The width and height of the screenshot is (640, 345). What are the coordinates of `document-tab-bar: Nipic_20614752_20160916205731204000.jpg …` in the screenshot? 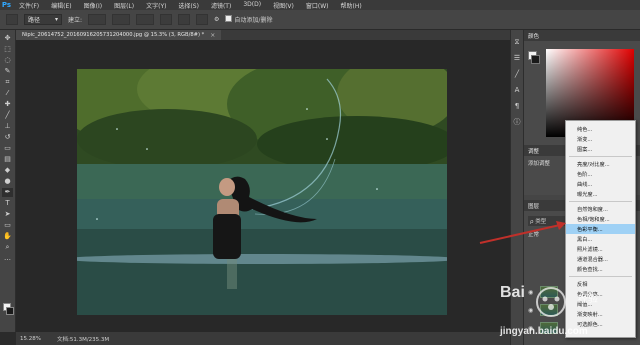 It's located at (263, 35).